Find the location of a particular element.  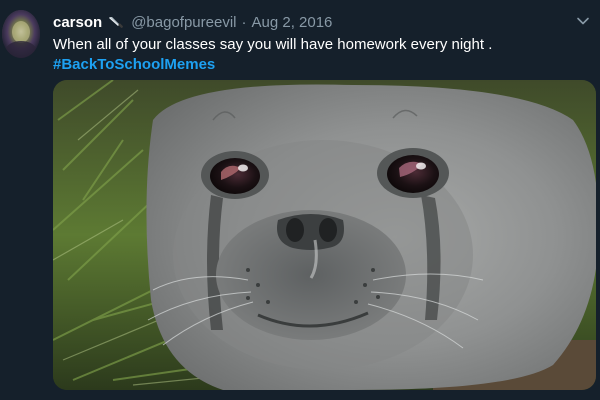

avatar is located at coordinates (21, 34).